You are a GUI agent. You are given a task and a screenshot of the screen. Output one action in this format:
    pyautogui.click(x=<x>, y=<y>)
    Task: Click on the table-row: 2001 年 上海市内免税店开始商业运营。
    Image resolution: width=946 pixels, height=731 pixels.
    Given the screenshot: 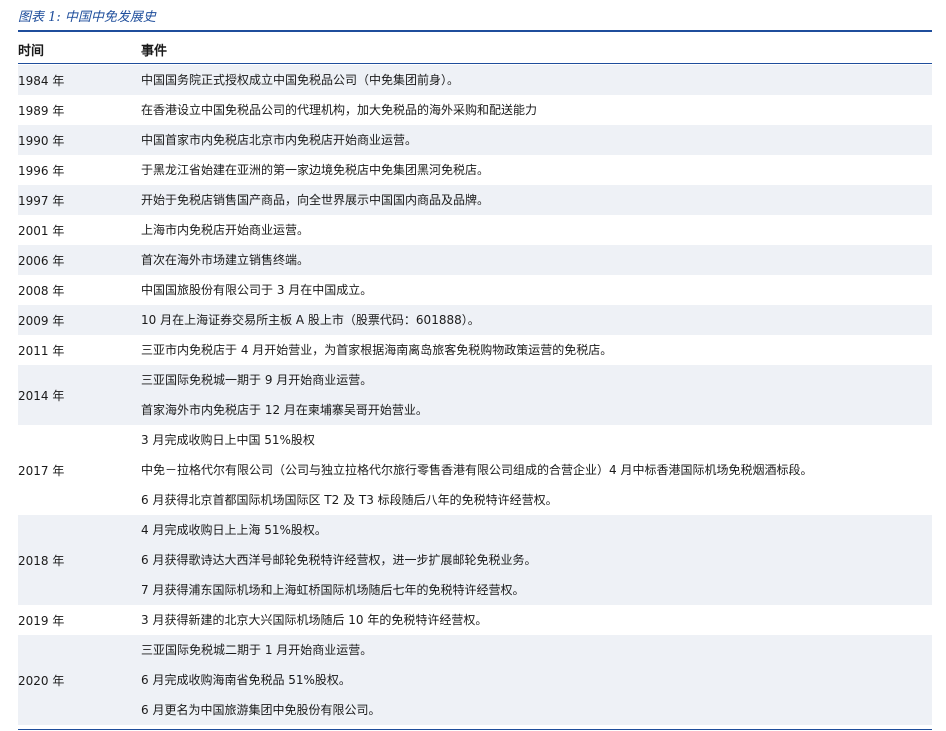 What is the action you would take?
    pyautogui.click(x=475, y=230)
    